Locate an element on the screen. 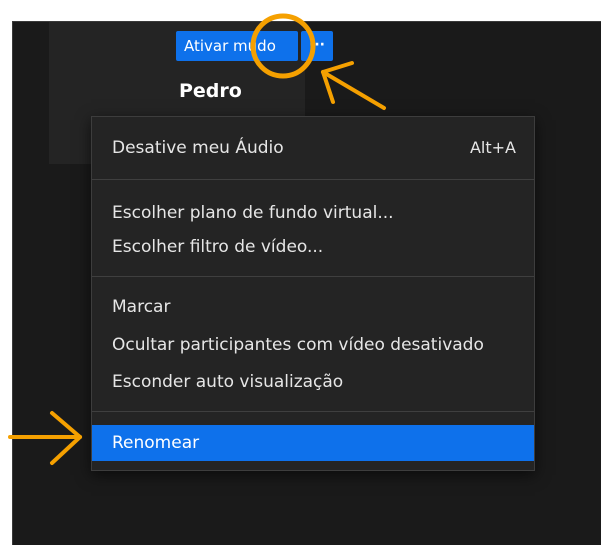  menu-item-mute-audio: Desative meu Áudio Alt+A is located at coordinates (313, 148).